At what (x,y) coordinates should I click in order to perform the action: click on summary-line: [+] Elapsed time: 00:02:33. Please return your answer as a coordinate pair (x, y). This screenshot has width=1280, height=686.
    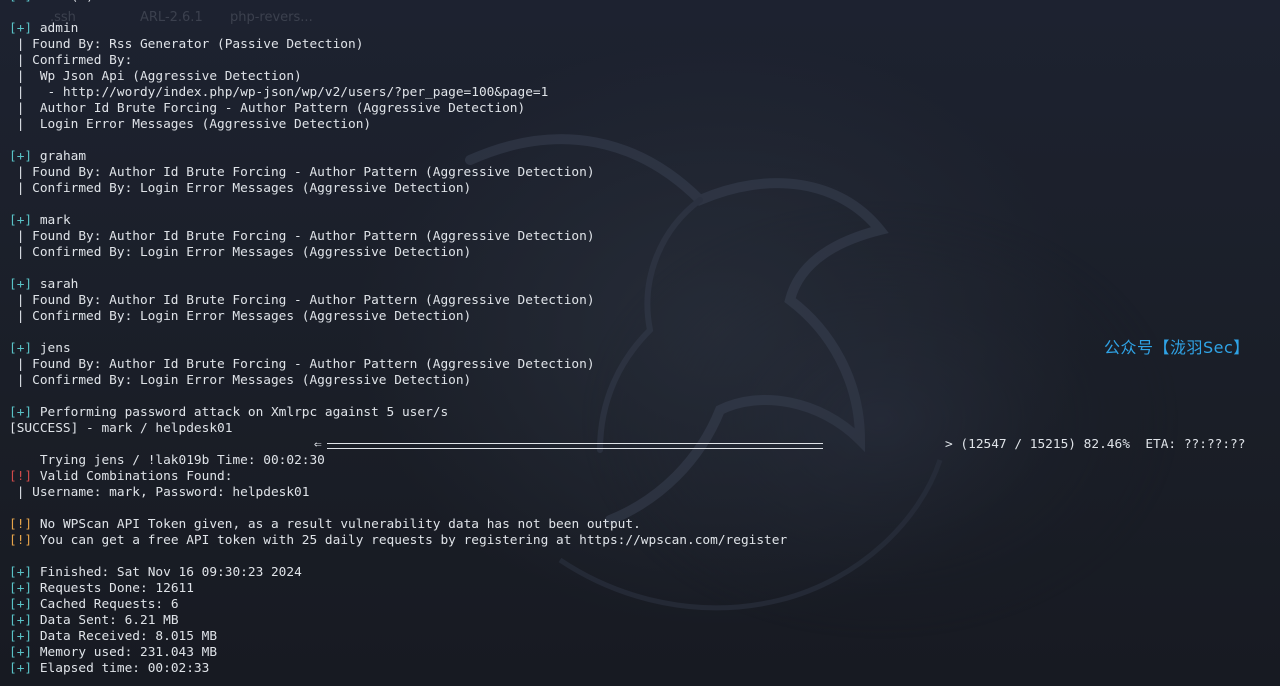
    Looking at the image, I should click on (644, 669).